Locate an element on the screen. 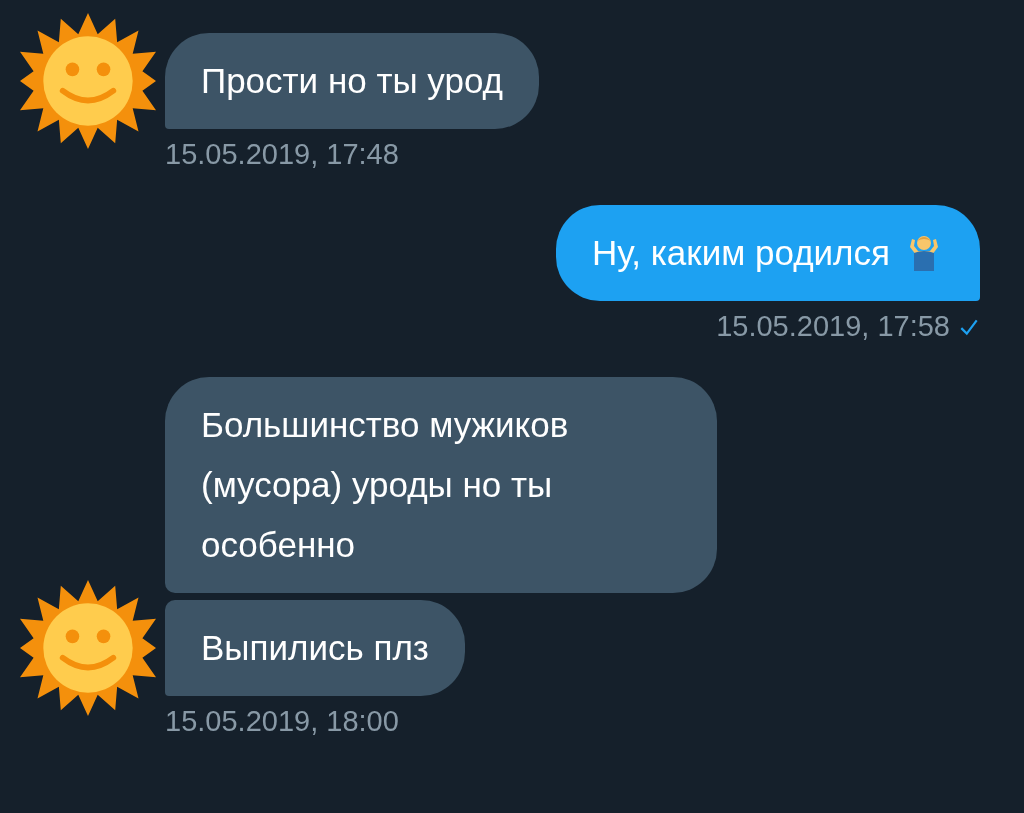 Image resolution: width=1024 pixels, height=813 pixels. message-timestamp: 15.05.2019, 18:00 is located at coordinates (282, 721).